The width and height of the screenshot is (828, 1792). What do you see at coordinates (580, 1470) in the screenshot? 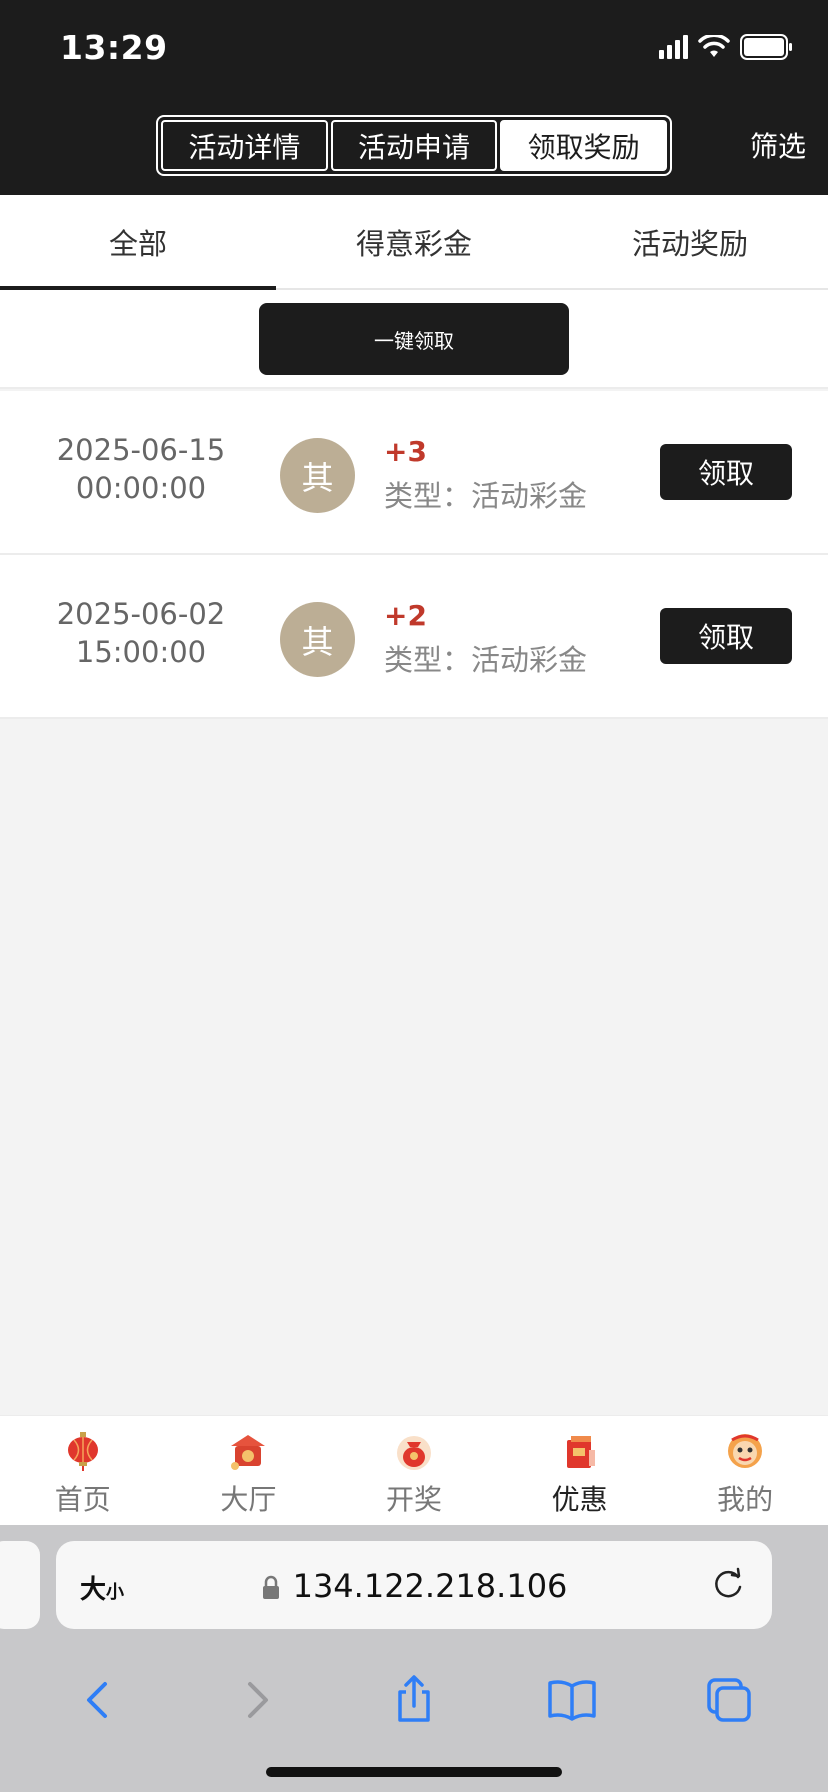
I see `nav-item-promotions: 优惠` at bounding box center [580, 1470].